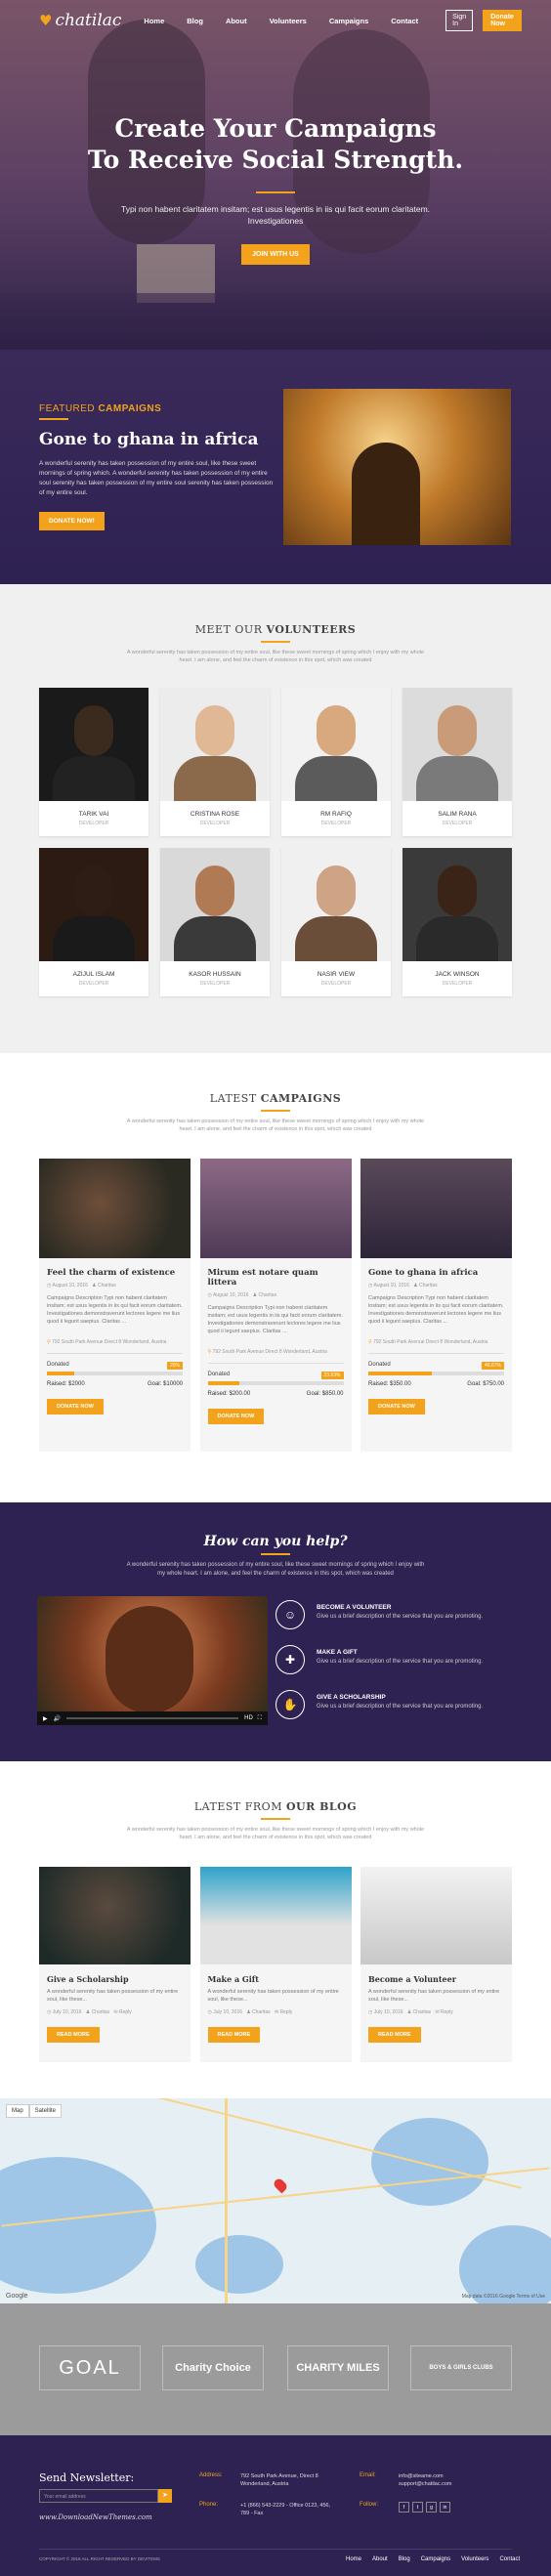  I want to click on map-water, so click(505, 2264).